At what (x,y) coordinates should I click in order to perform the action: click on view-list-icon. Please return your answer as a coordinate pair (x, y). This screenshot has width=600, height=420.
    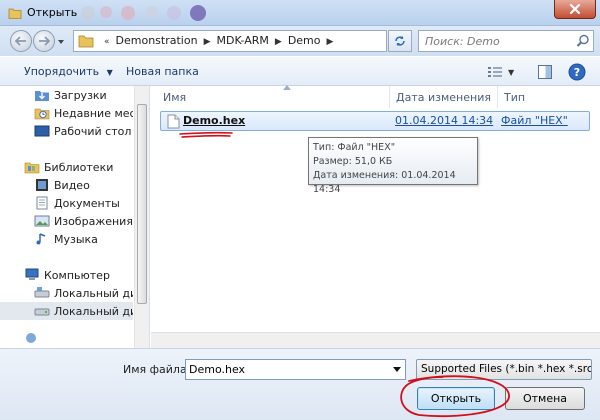
    Looking at the image, I should click on (495, 71).